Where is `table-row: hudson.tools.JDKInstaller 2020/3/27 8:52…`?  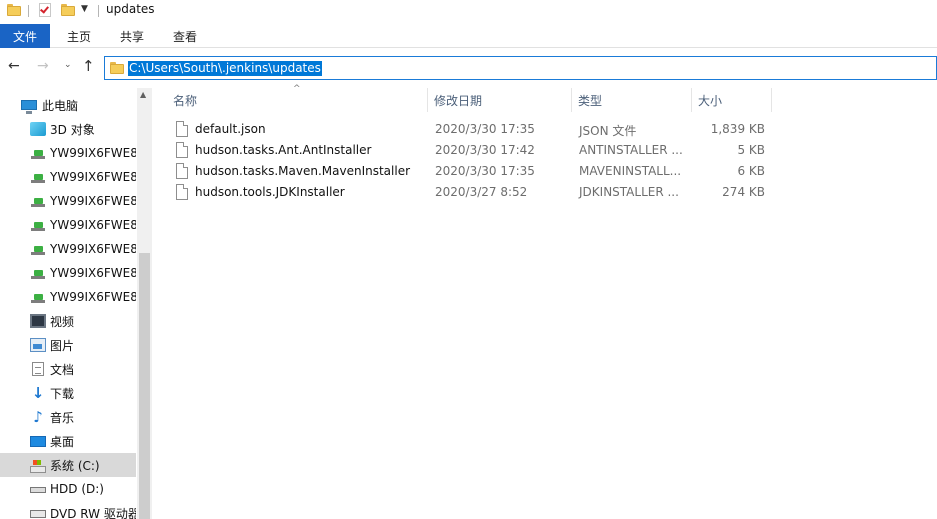 table-row: hudson.tools.JDKInstaller 2020/3/27 8:52… is located at coordinates (483, 192).